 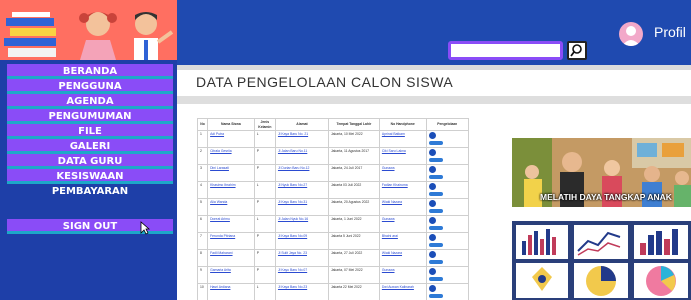 I want to click on cell-text: Jl Kayu Baru No.07, so click(x=292, y=270).